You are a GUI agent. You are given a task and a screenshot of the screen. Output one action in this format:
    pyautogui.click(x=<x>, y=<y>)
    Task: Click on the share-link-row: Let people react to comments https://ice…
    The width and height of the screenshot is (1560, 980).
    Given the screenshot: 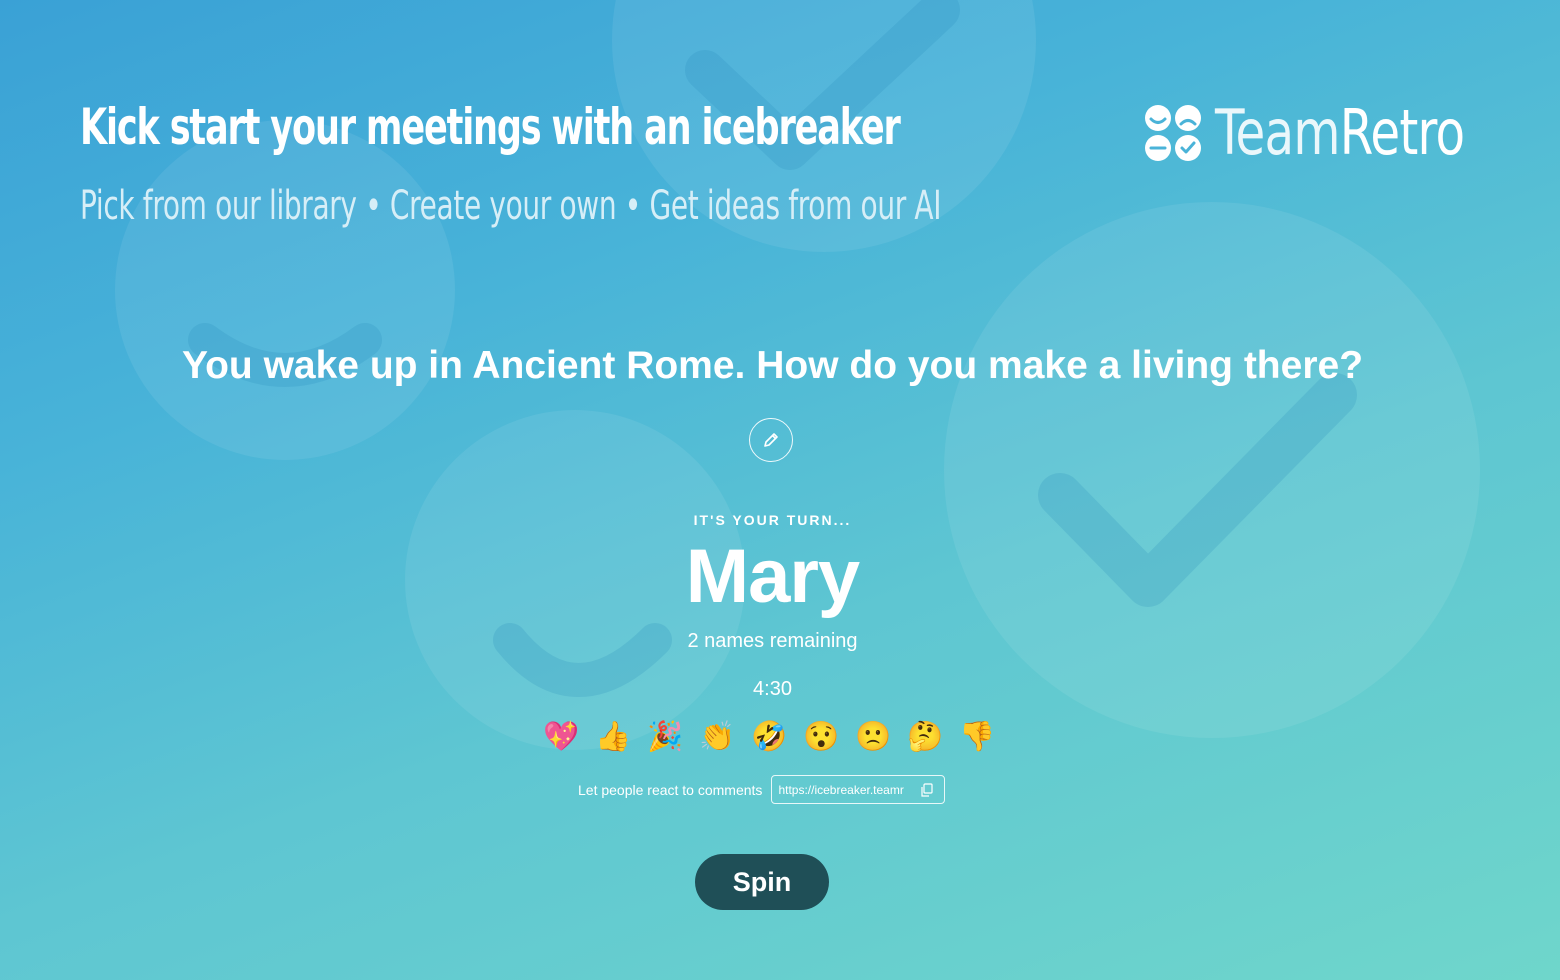 What is the action you would take?
    pyautogui.click(x=762, y=789)
    